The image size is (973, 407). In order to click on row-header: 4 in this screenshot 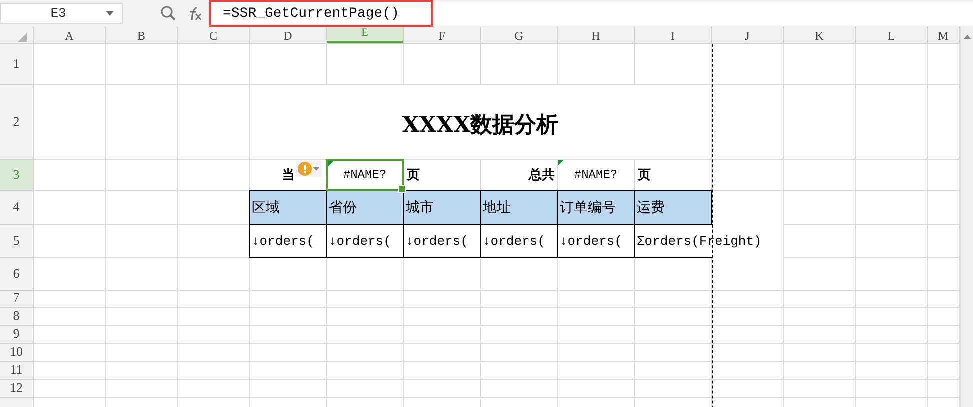, I will do `click(17, 208)`.